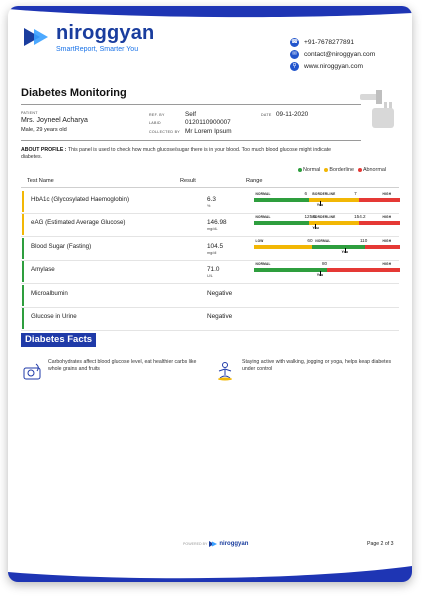 The height and width of the screenshot is (598, 422). Describe the element at coordinates (360, 216) in the screenshot. I see `range-cutoff: 154.2` at that location.